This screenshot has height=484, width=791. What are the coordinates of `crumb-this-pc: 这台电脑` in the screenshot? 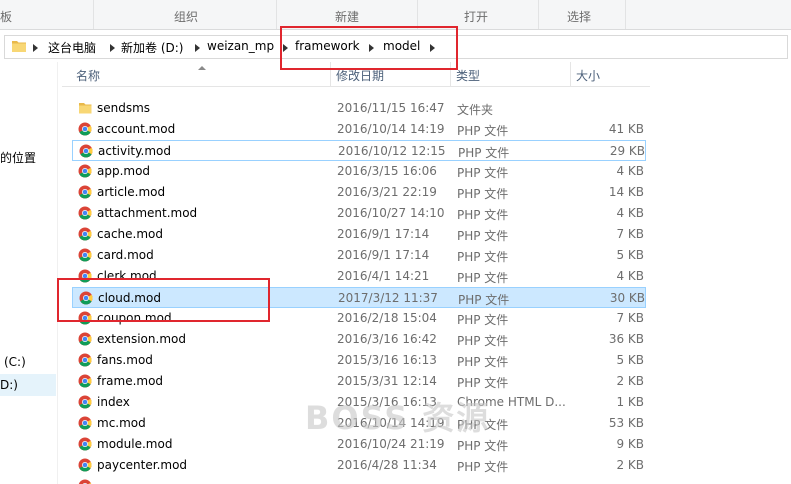 It's located at (72, 47).